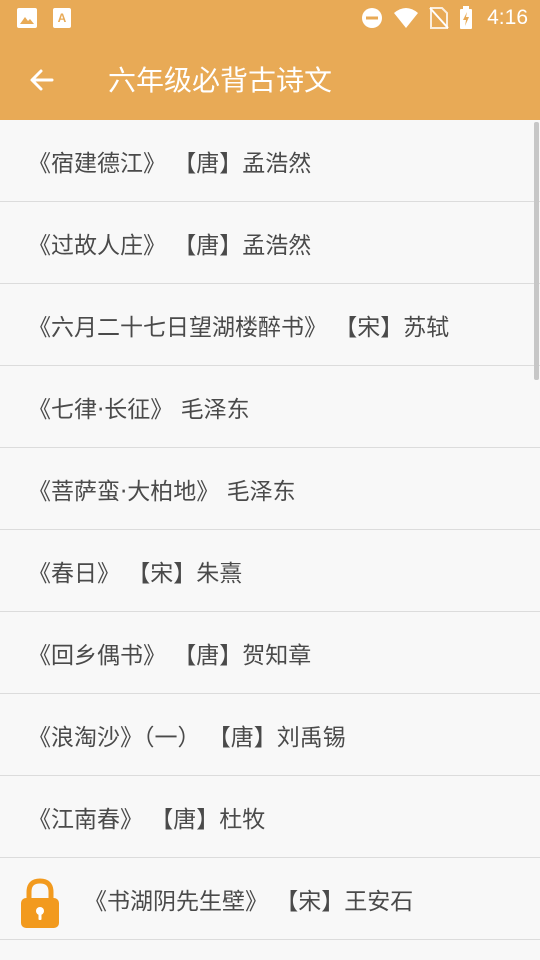 The width and height of the screenshot is (540, 960). Describe the element at coordinates (239, 327) in the screenshot. I see `poem-title: 《六月二十七日望湖楼醉书》 【宋】苏轼` at that location.